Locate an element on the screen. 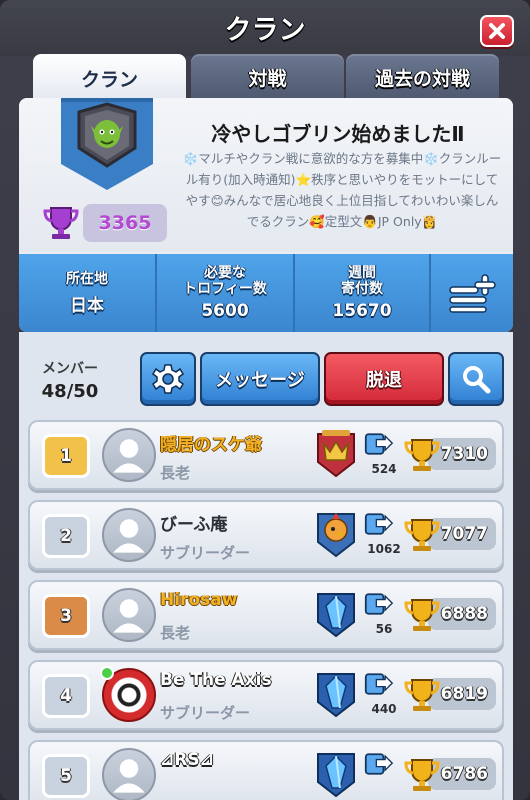  stat-required-value: 5600 is located at coordinates (225, 311).